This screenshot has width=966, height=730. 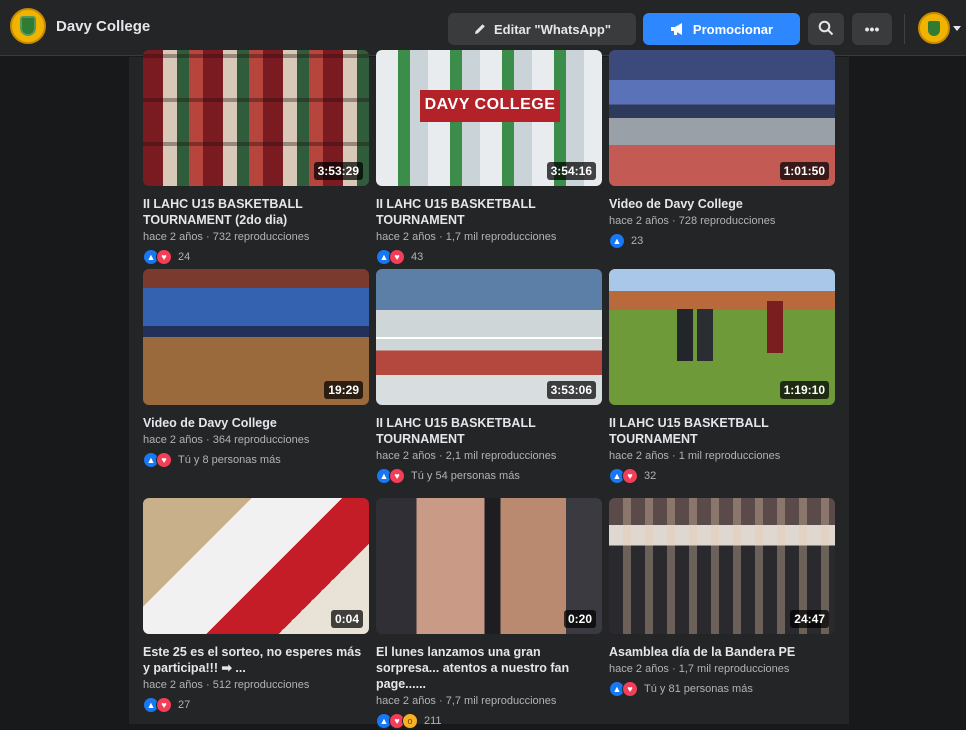 I want to click on video-title: Asamblea día de la Bandera PE, so click(x=722, y=652).